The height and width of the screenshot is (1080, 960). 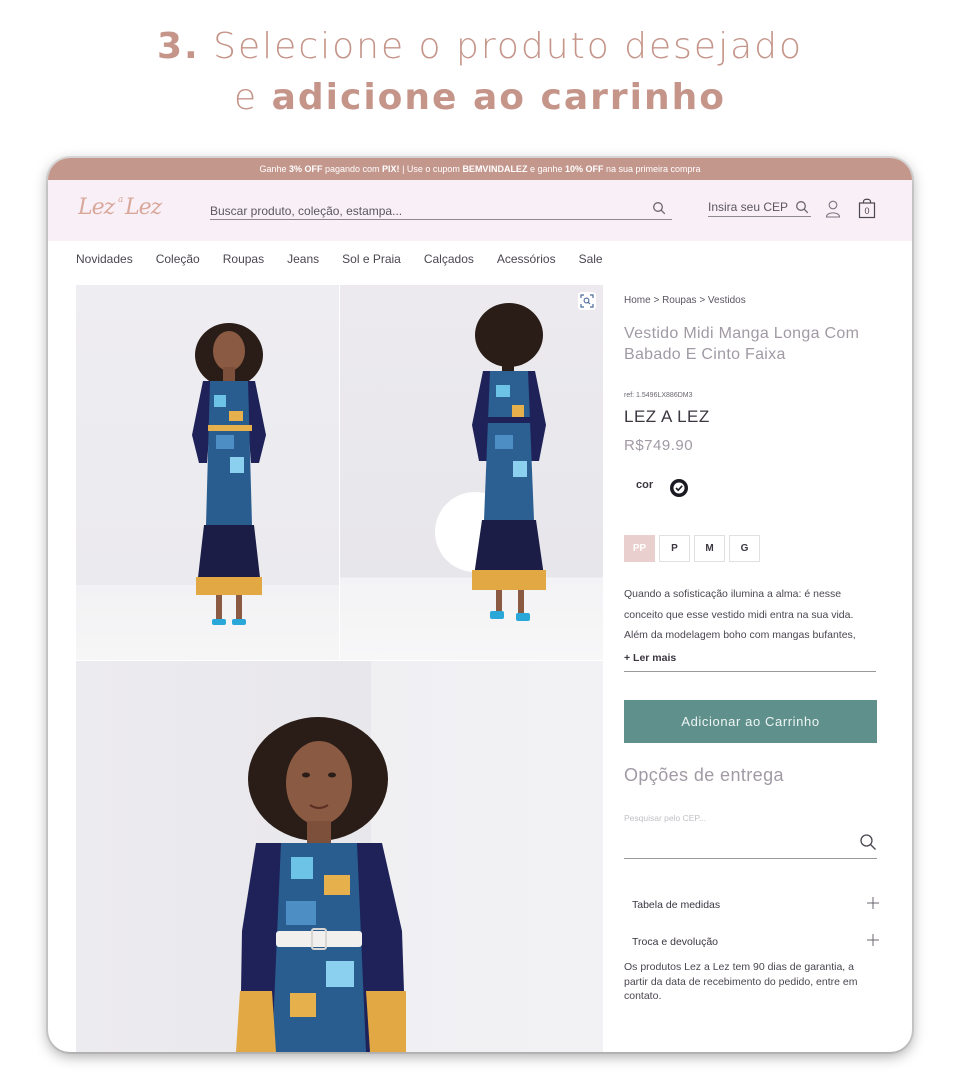 I want to click on model-front-image, so click(x=229, y=474).